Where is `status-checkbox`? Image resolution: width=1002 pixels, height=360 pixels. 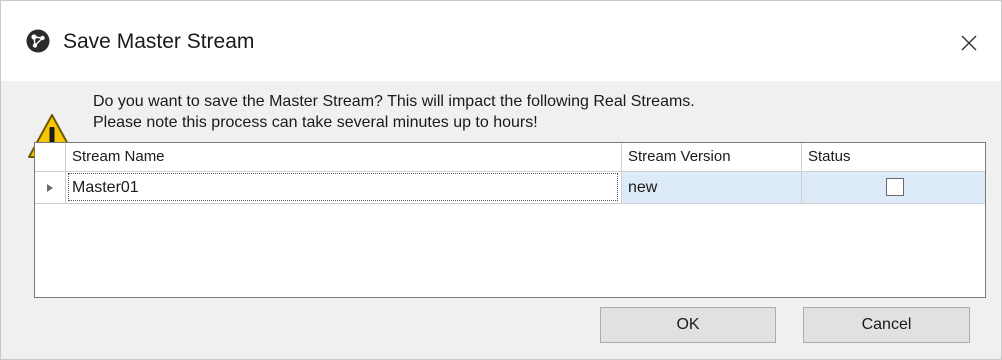 status-checkbox is located at coordinates (895, 187).